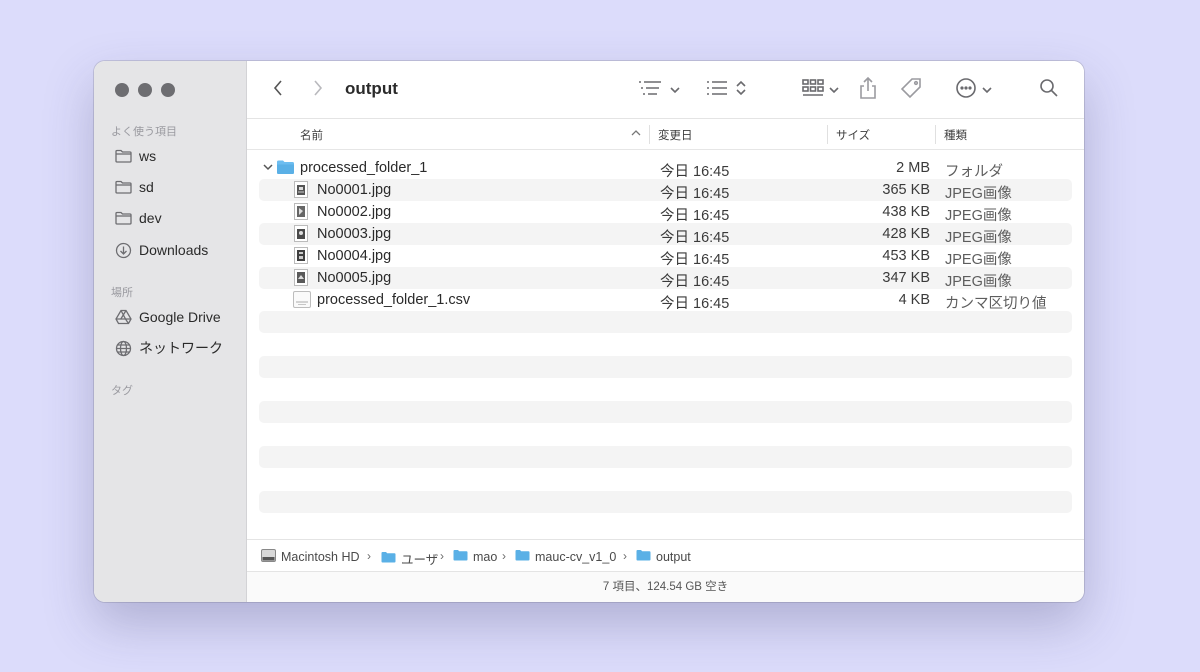 The width and height of the screenshot is (1200, 672). I want to click on file-kind: カンマ区切り値, so click(996, 304).